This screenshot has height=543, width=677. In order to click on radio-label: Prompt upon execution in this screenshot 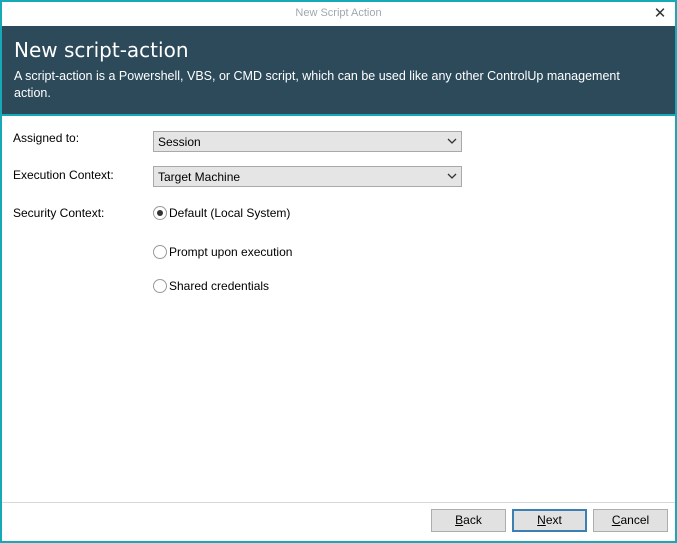, I will do `click(231, 252)`.